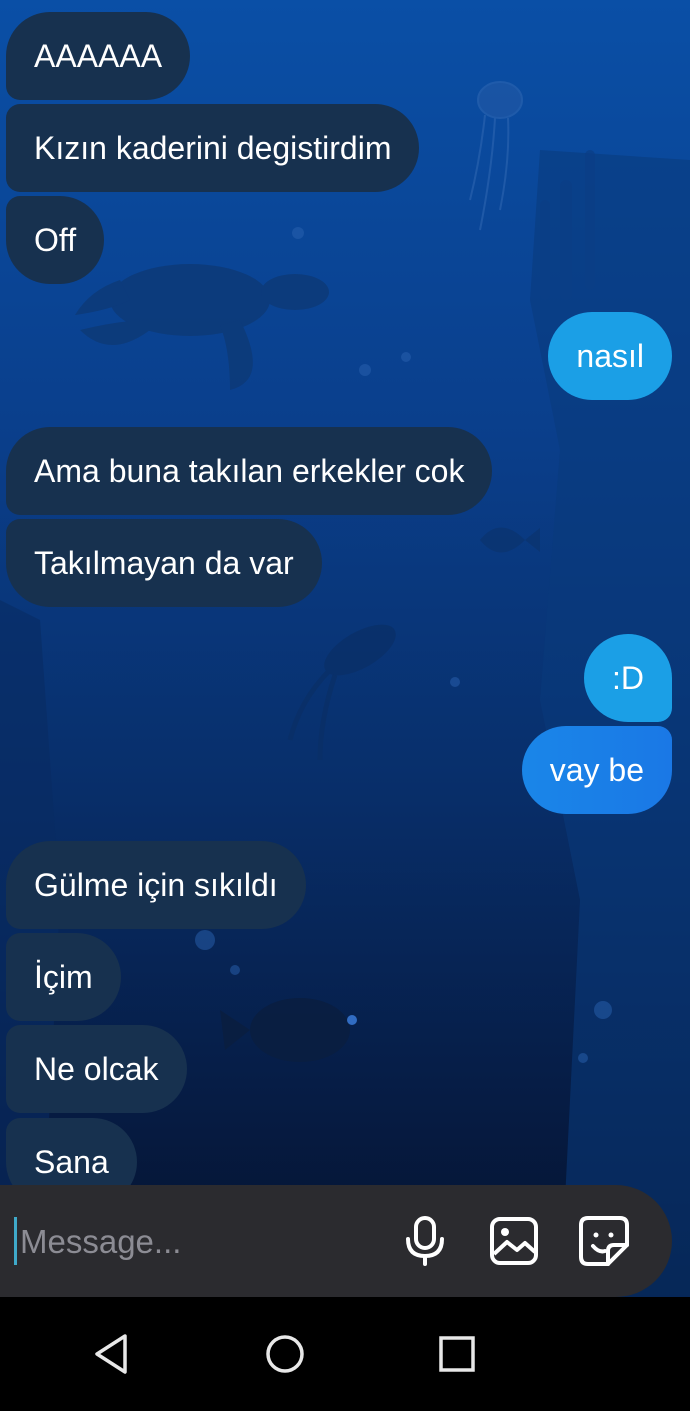  I want to click on home-circle-icon, so click(285, 1354).